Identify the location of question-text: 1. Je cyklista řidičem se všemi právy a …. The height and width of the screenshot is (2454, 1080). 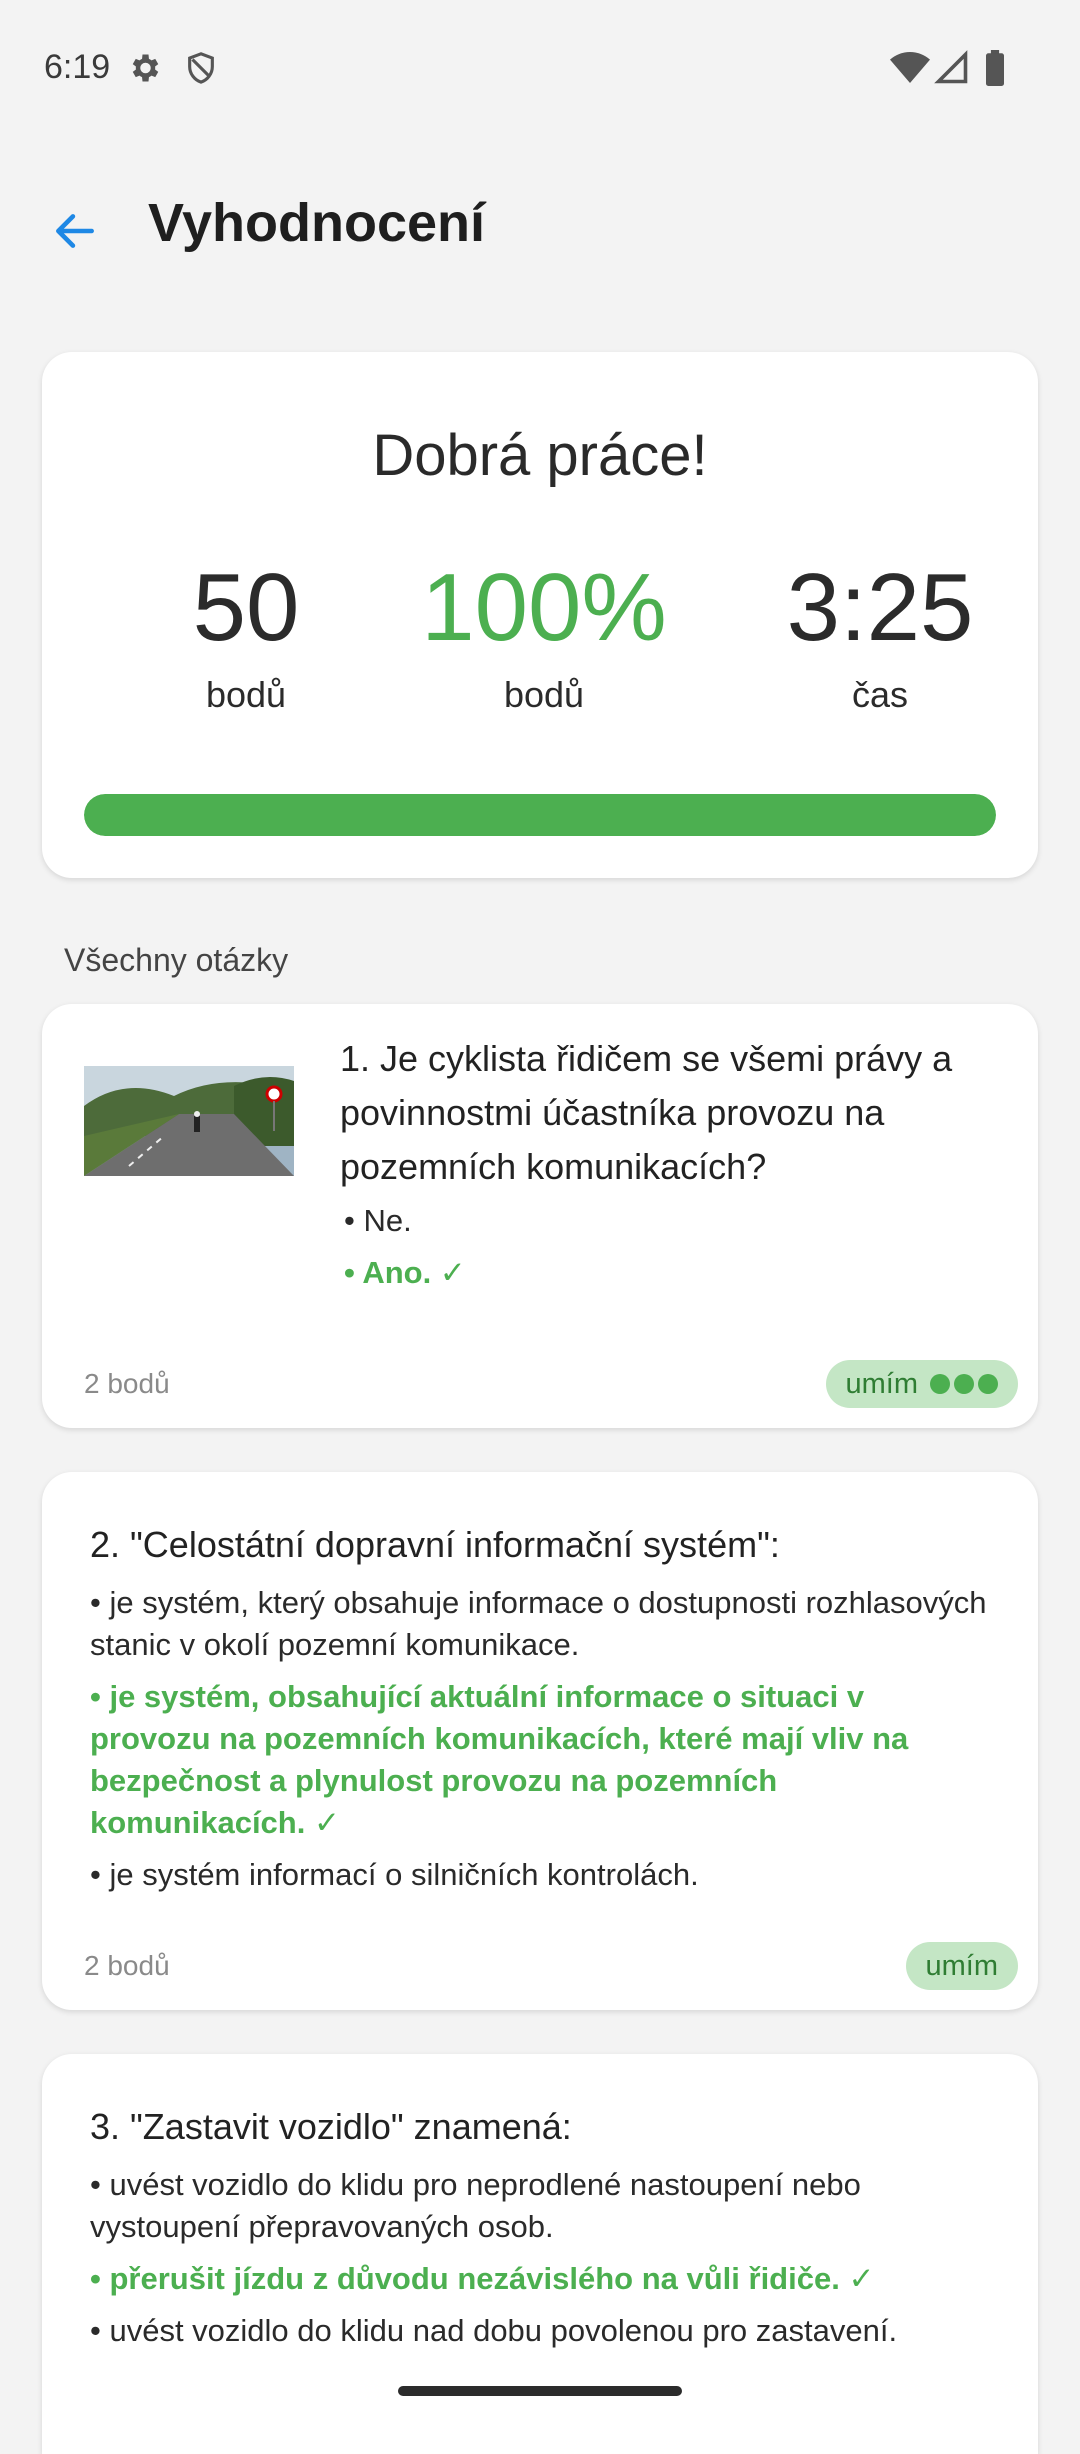
(646, 1112).